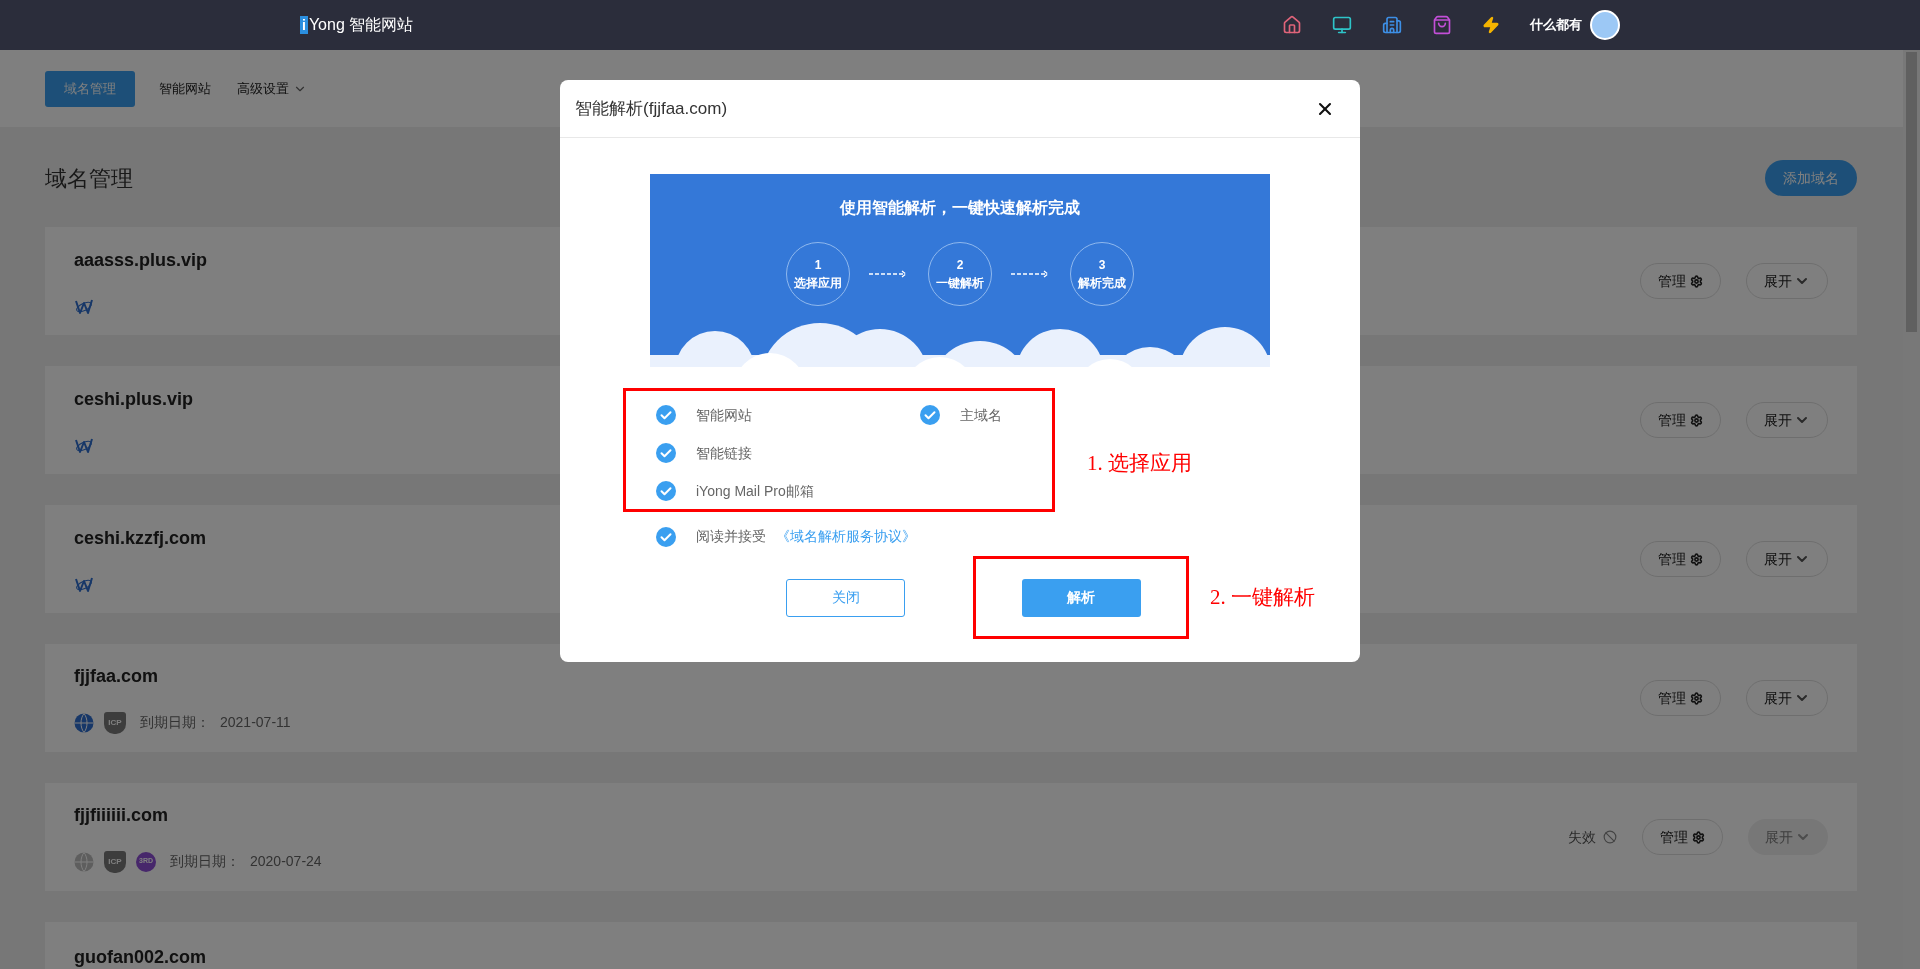 The image size is (1920, 969). Describe the element at coordinates (140, 957) in the screenshot. I see `domain-name: guofan002.com` at that location.